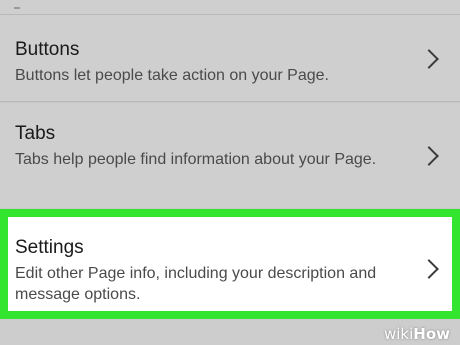  Describe the element at coordinates (49, 247) in the screenshot. I see `settings-item-title: Settings` at that location.